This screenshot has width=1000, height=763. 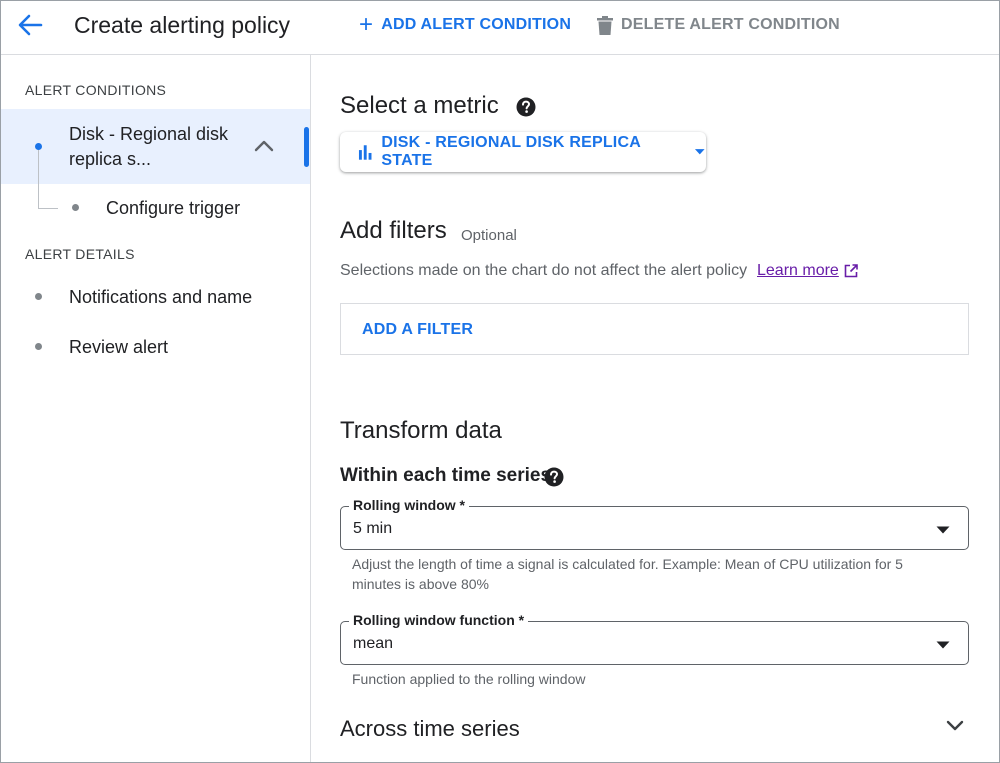 What do you see at coordinates (654, 523) in the screenshot?
I see `rolling-window-select: Rolling window * 5 min` at bounding box center [654, 523].